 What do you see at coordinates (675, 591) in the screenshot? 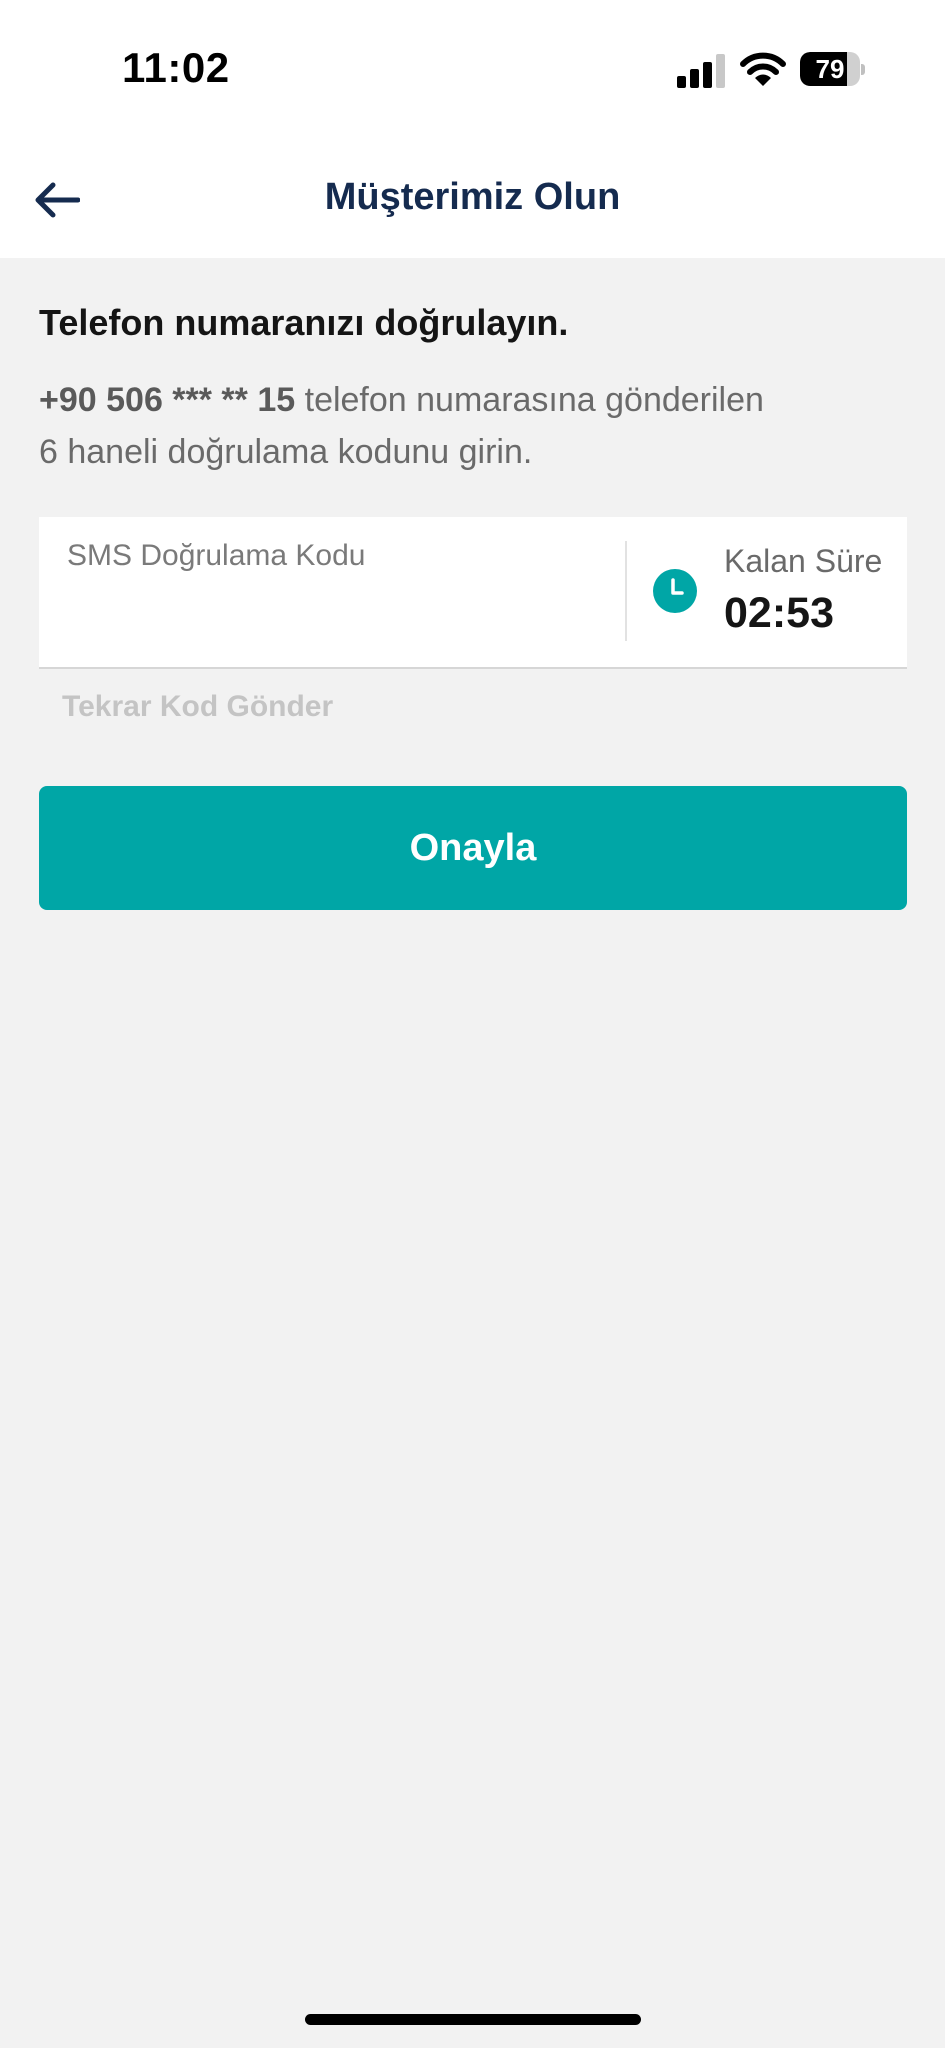
I see `clock-icon` at bounding box center [675, 591].